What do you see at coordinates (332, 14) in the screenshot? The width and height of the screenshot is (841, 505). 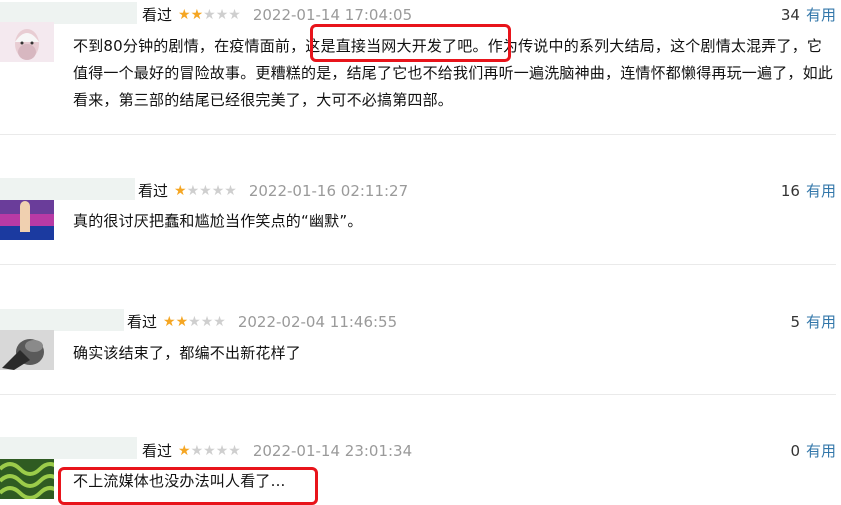 I see `review-time: 2022-01-14 17:04:05` at bounding box center [332, 14].